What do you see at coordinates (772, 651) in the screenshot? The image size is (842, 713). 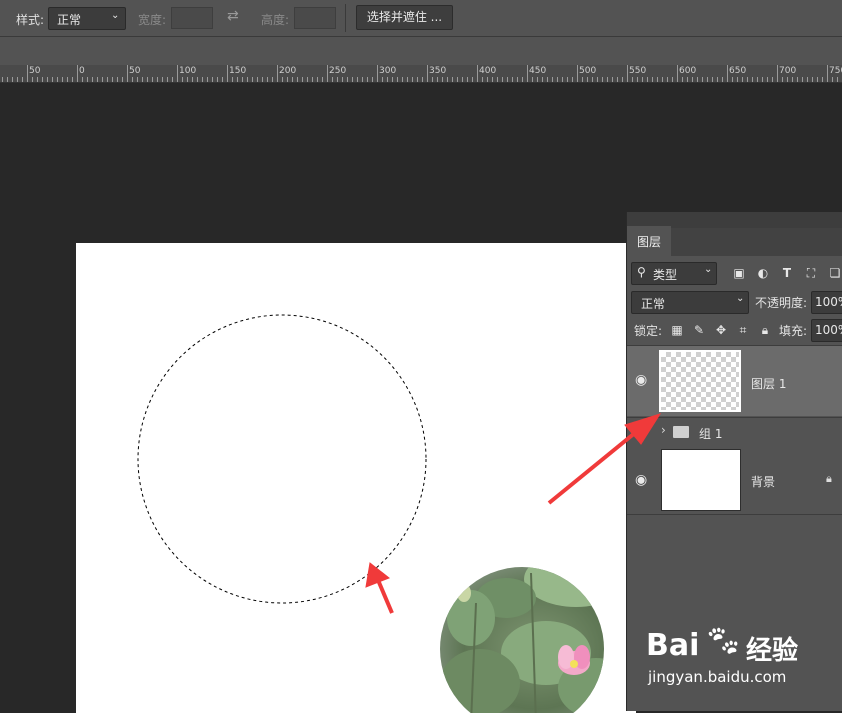 I see `watermark-brand-suffix: 经验` at bounding box center [772, 651].